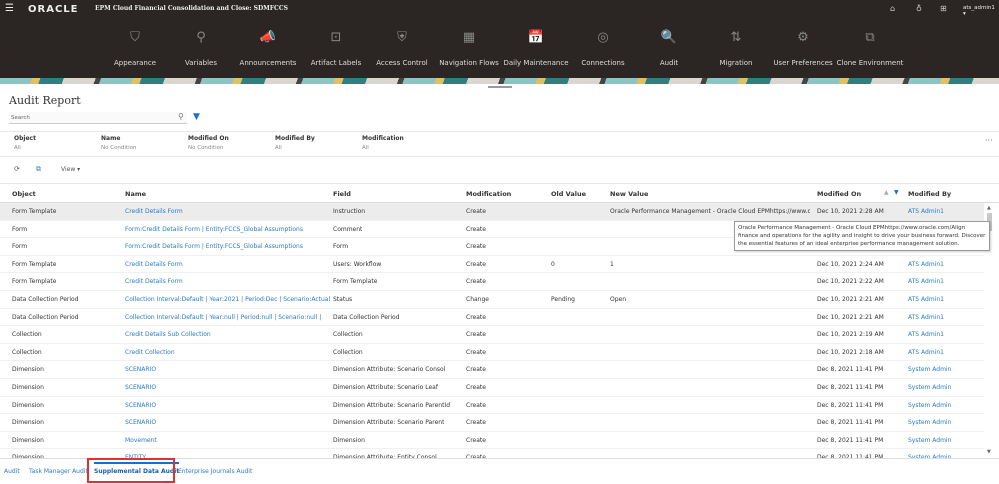  I want to click on column-header-modified-by: Modified By, so click(929, 194).